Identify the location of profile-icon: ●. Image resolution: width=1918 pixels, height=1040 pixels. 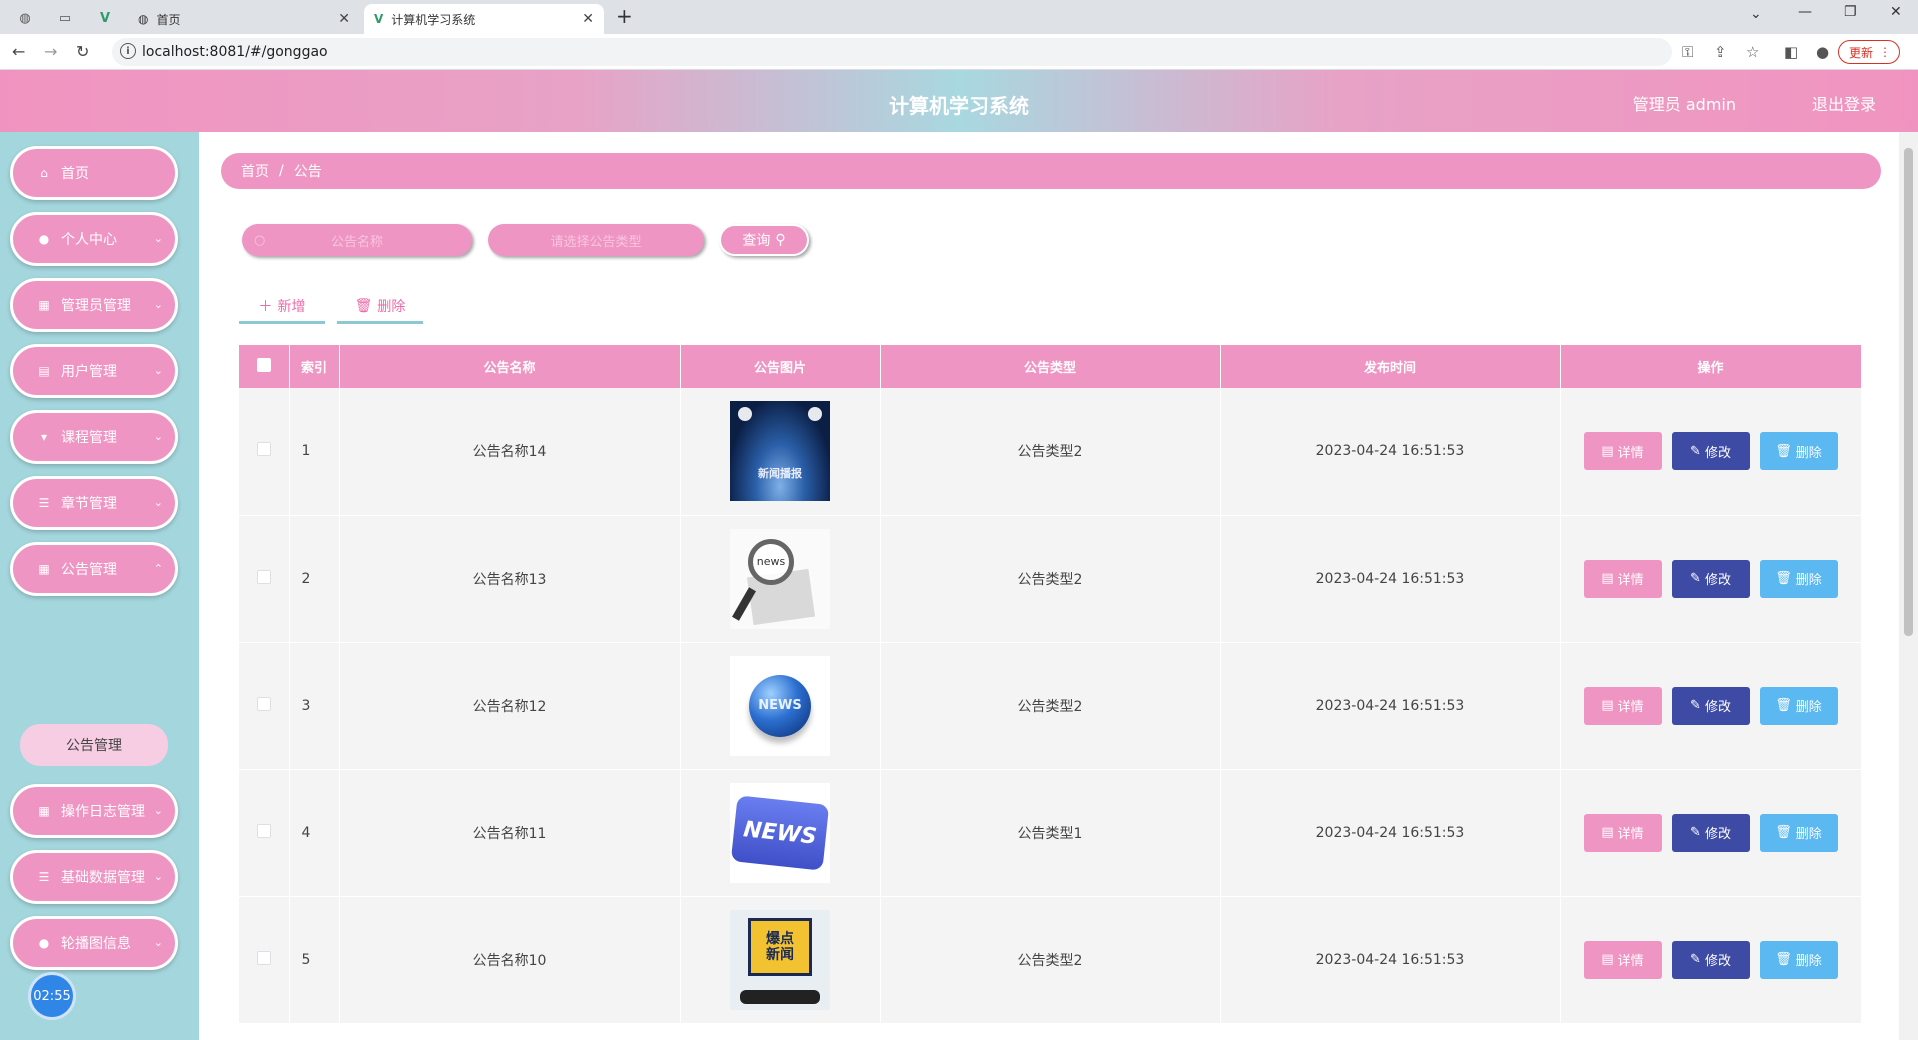
(1822, 52).